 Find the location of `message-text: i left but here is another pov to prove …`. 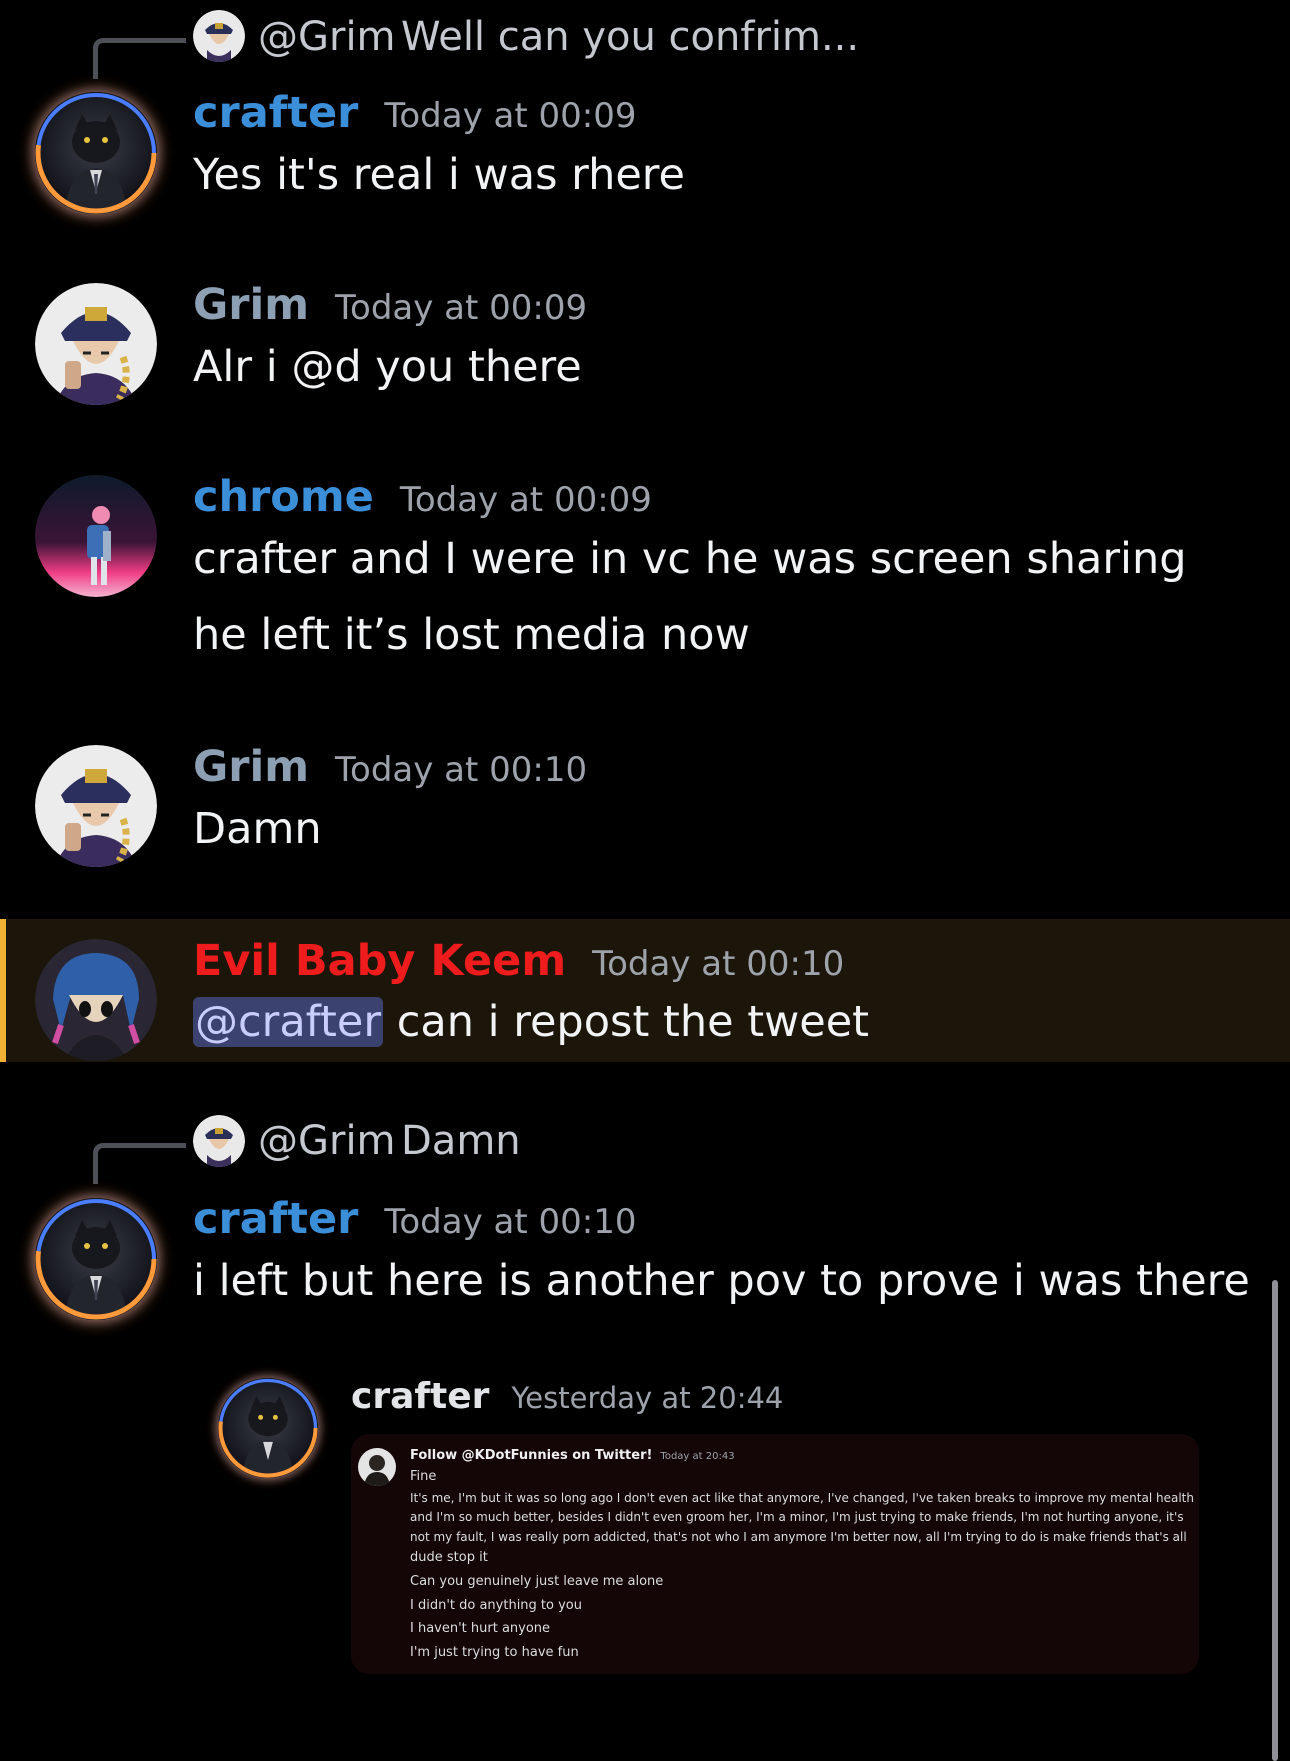

message-text: i left but here is another pov to prove … is located at coordinates (721, 1281).